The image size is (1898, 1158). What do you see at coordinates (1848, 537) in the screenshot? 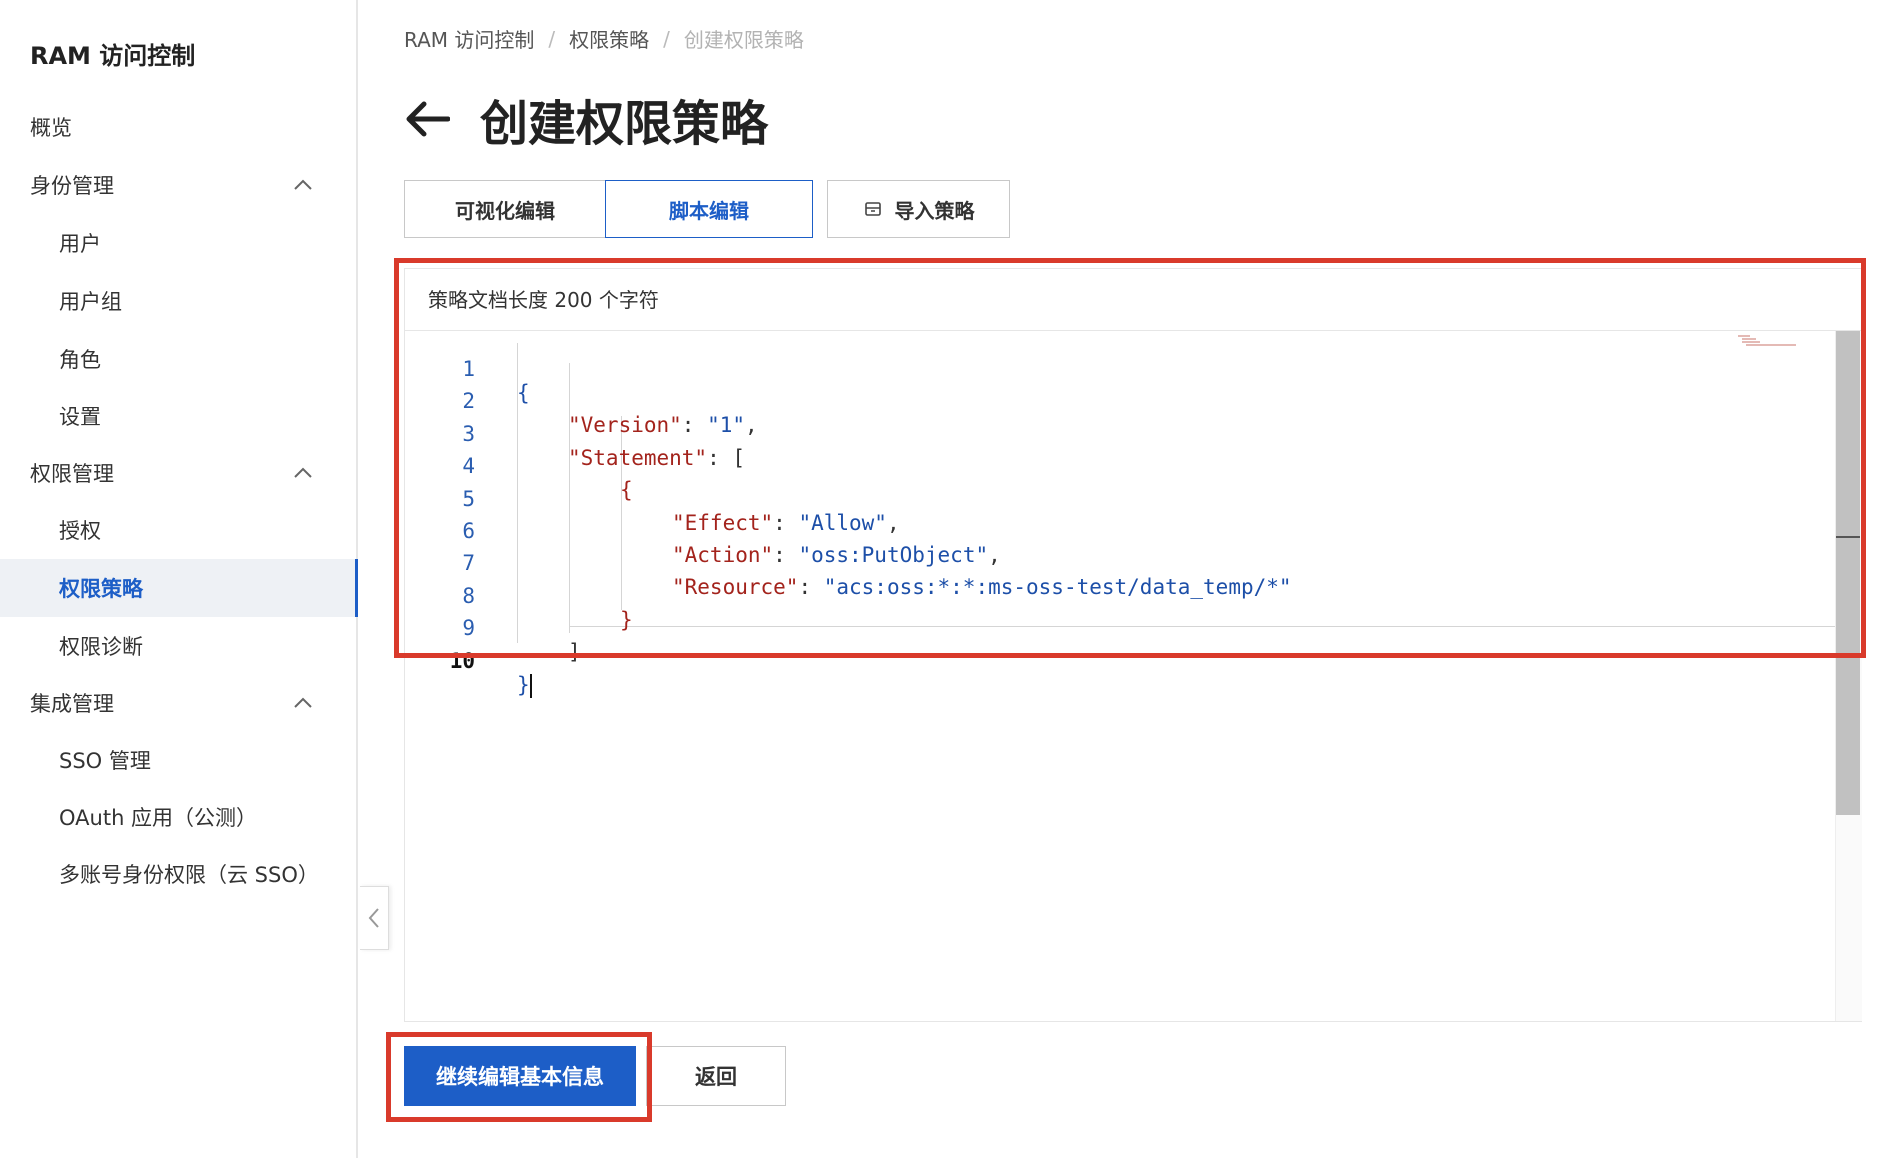
I see `scrollbar-cursor-marker` at bounding box center [1848, 537].